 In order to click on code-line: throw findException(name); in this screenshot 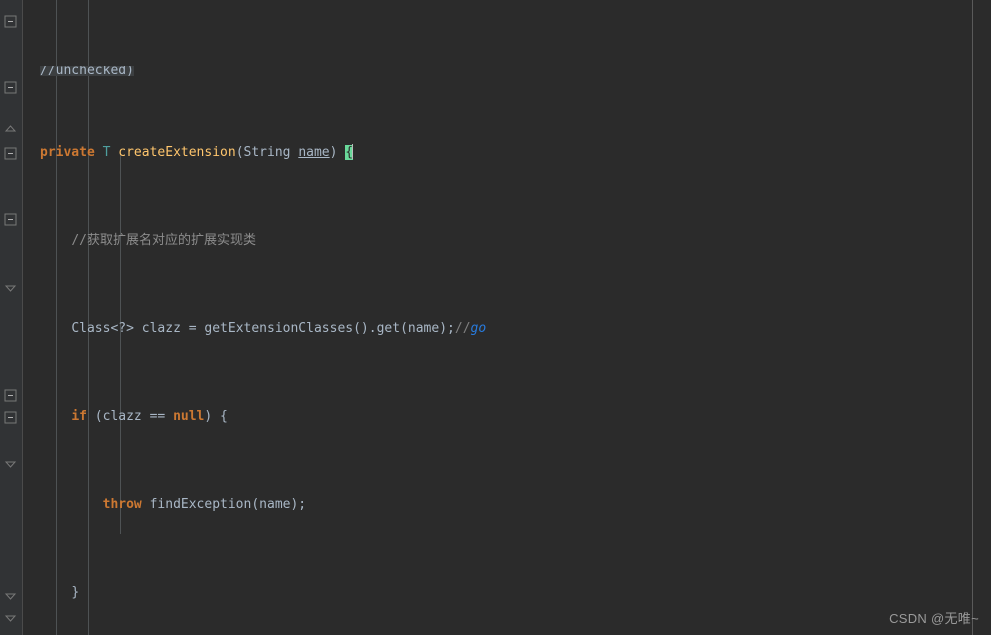, I will do `click(506, 505)`.